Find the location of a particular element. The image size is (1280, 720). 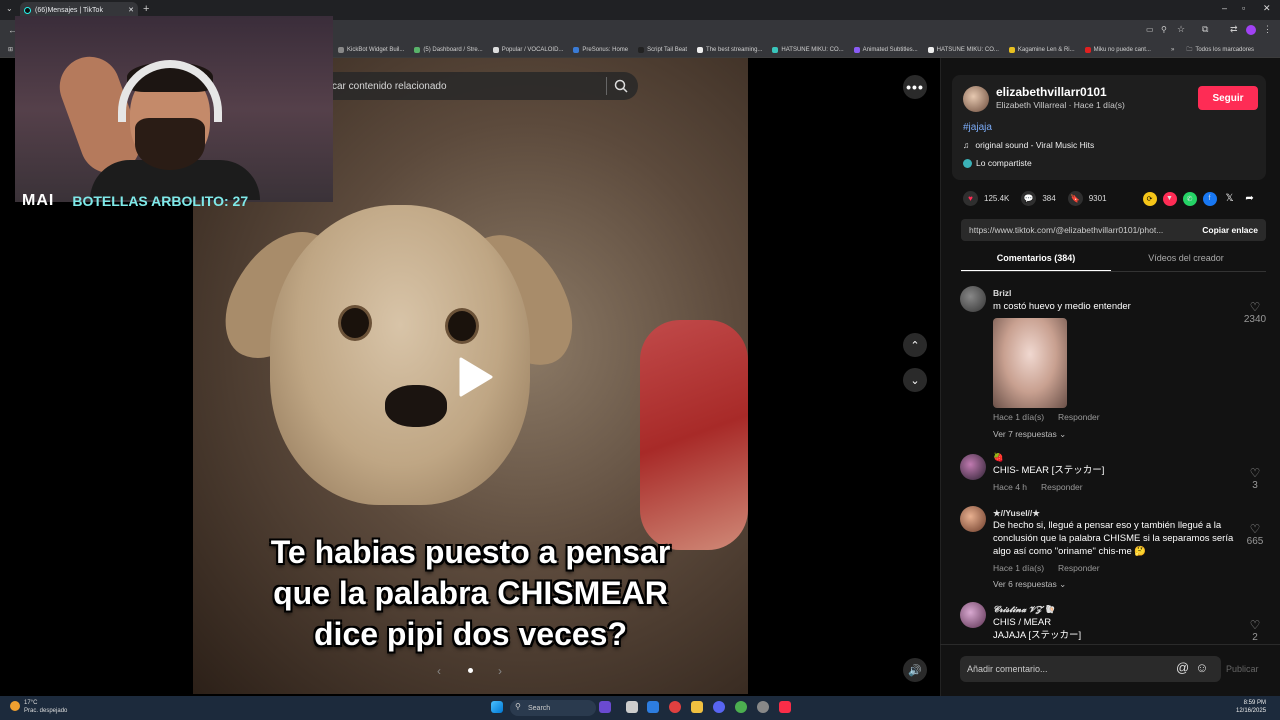

bottle-counter: BOTELLAS ARBOLITO: 27 is located at coordinates (160, 201).